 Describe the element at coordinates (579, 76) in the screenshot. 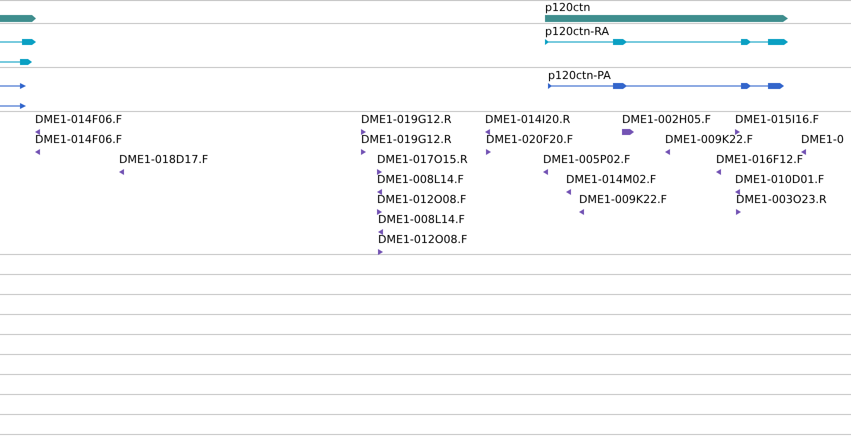

I see `transcript-label: p120ctn-PA` at that location.